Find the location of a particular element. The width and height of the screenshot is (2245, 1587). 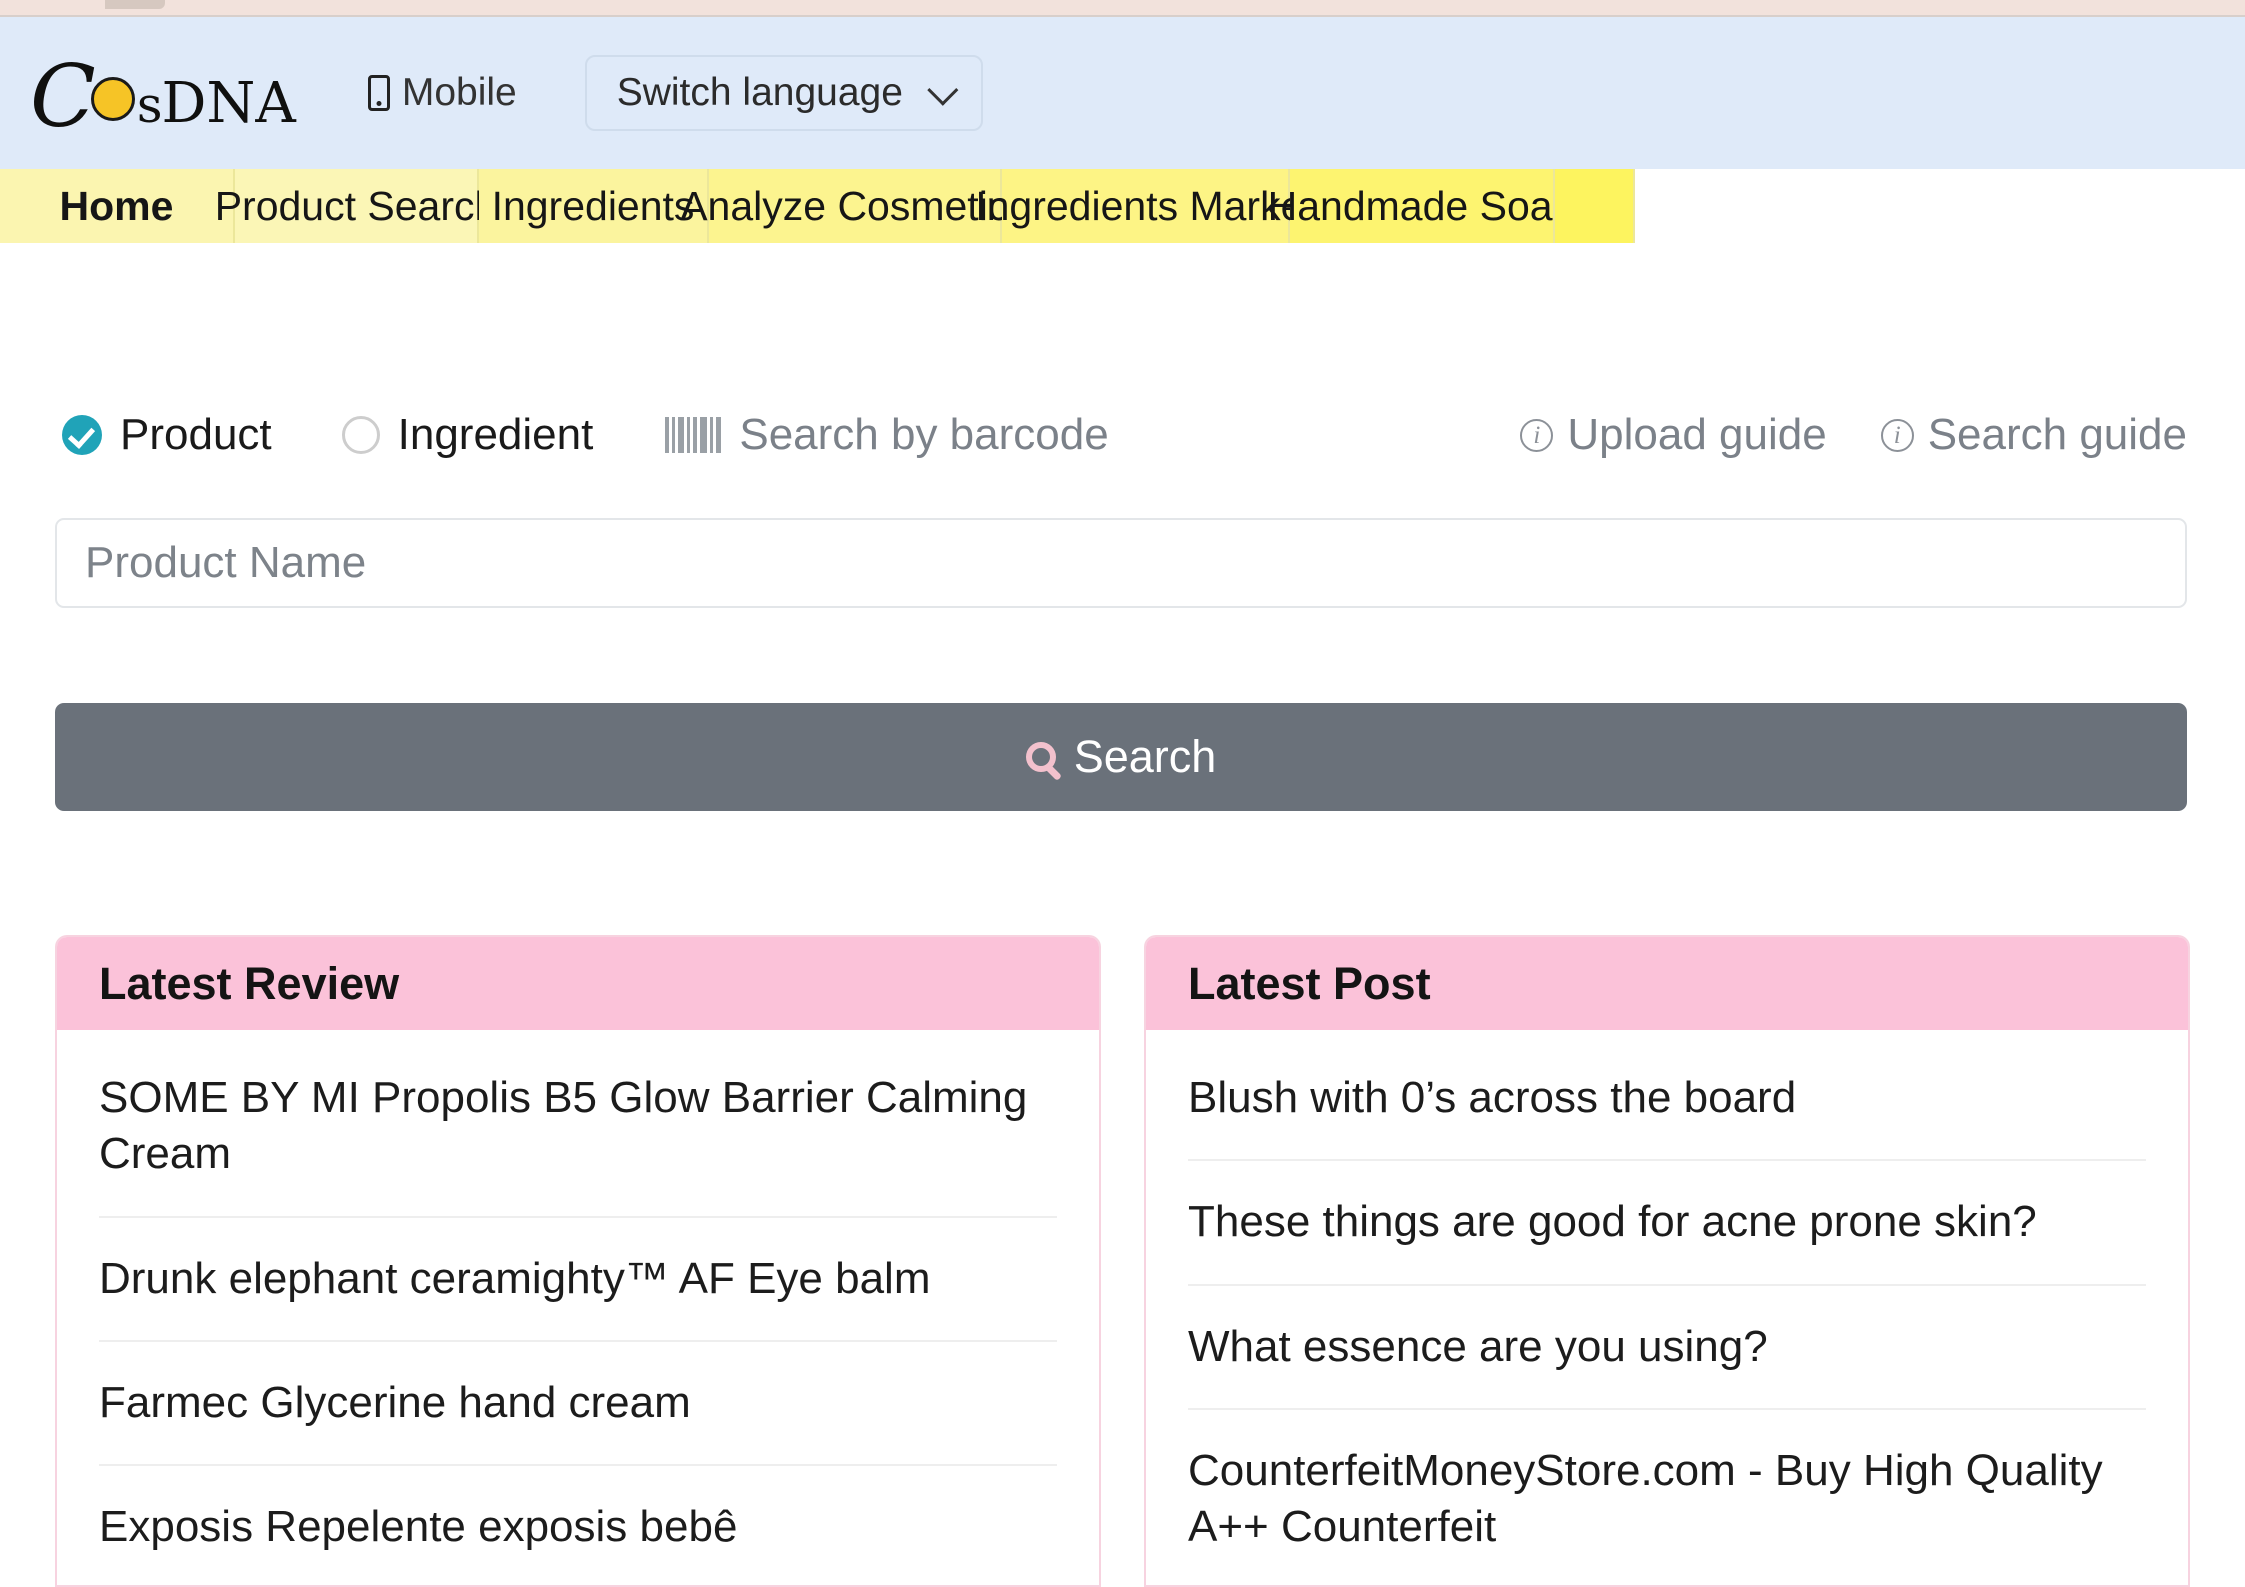

latest-post-item: Blush with 0’s across the board is located at coordinates (1667, 1096).